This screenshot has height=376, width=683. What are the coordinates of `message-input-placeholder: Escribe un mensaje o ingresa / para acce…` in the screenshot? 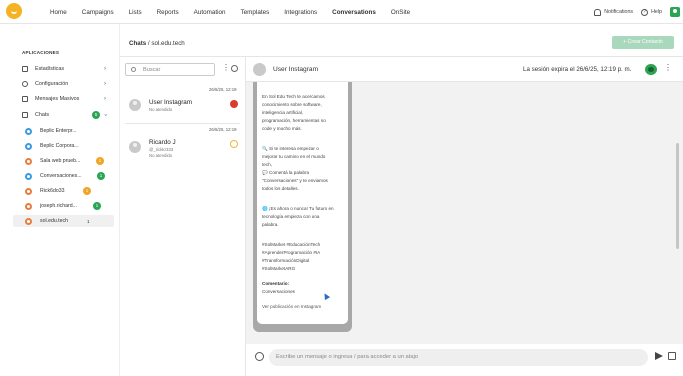 It's located at (347, 357).